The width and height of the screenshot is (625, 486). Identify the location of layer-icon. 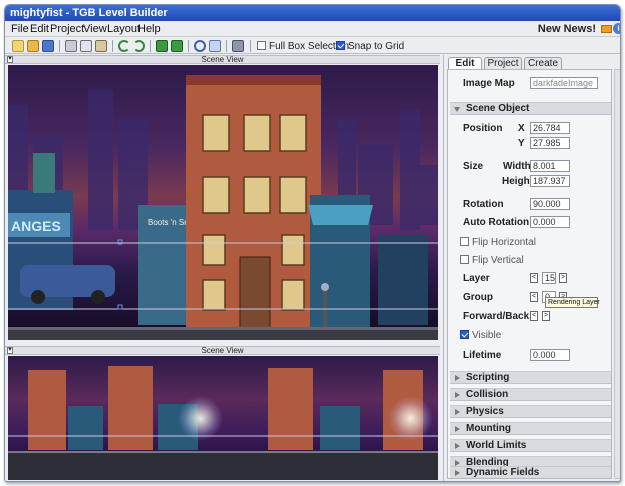
(162, 46).